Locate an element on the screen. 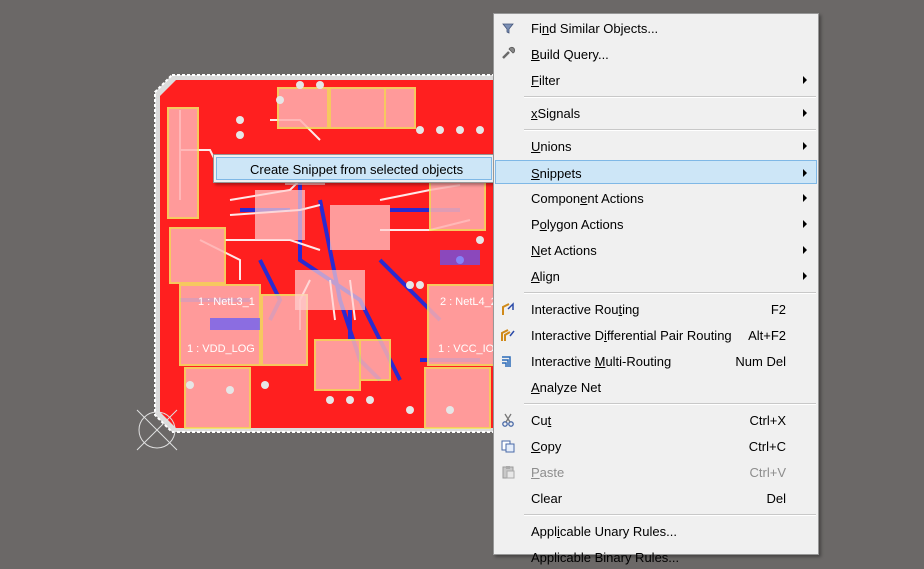  menu-item-label: Interactive Differential Pair Routing is located at coordinates (631, 335).